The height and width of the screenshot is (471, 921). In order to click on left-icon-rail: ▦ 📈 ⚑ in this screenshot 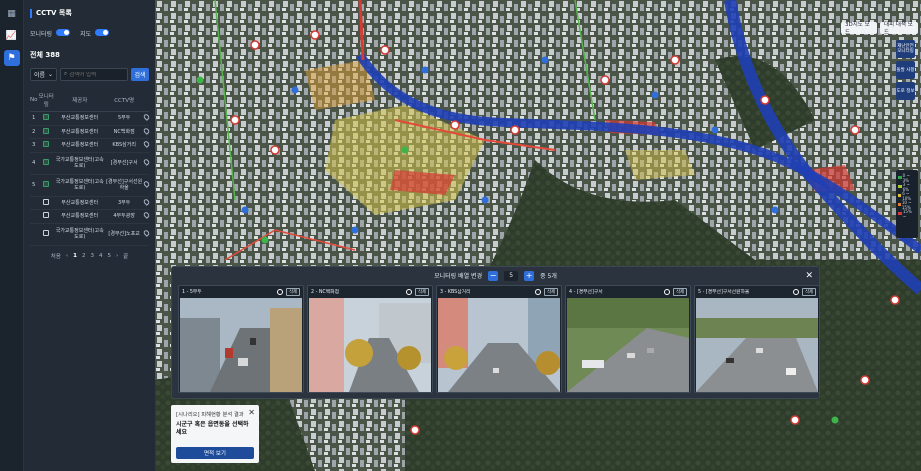, I will do `click(12, 235)`.